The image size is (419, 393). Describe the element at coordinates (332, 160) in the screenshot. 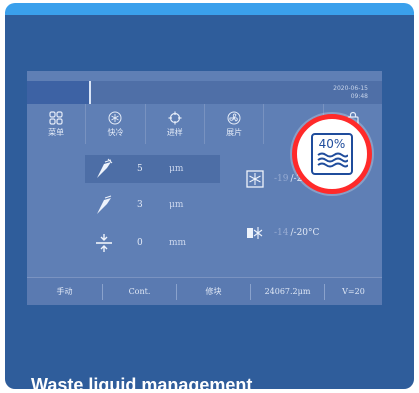

I see `waves-icon` at that location.